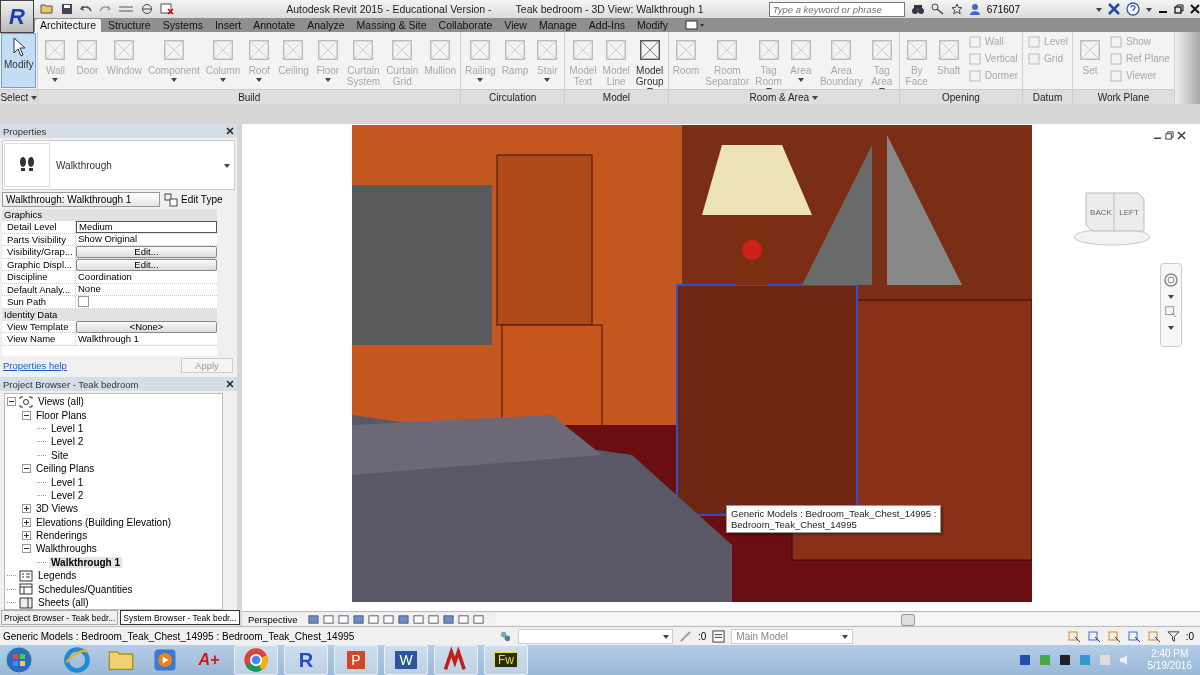  I want to click on edit-type-button: Edit Type, so click(193, 199).